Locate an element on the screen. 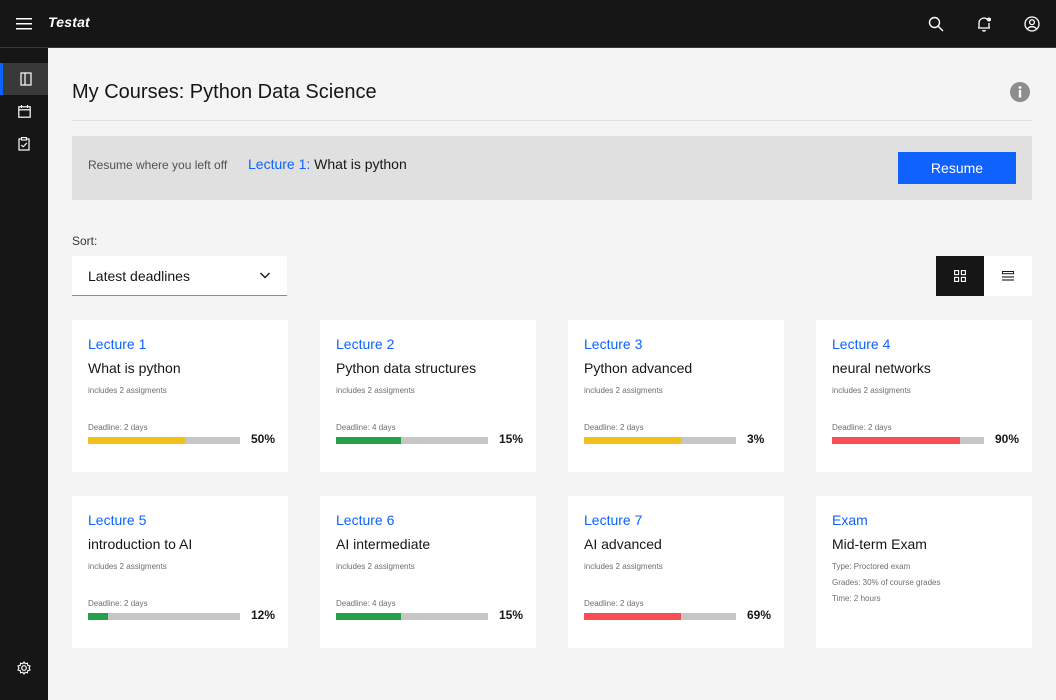 This screenshot has height=700, width=1056. resume-lecture-link: Lecture 1: What is python is located at coordinates (327, 164).